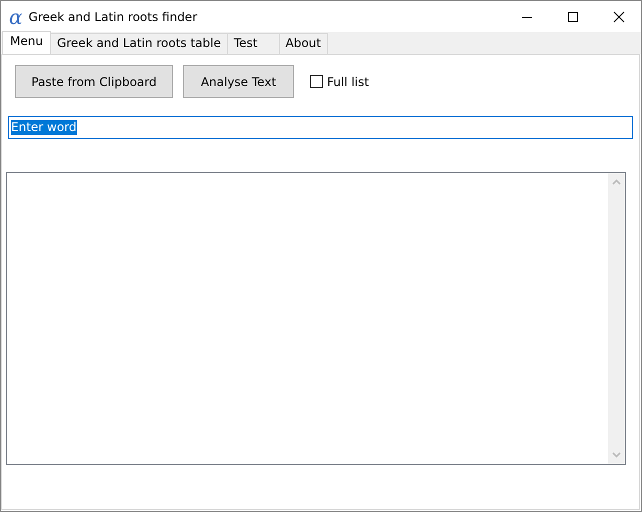  What do you see at coordinates (26, 42) in the screenshot?
I see `tab: Menu` at bounding box center [26, 42].